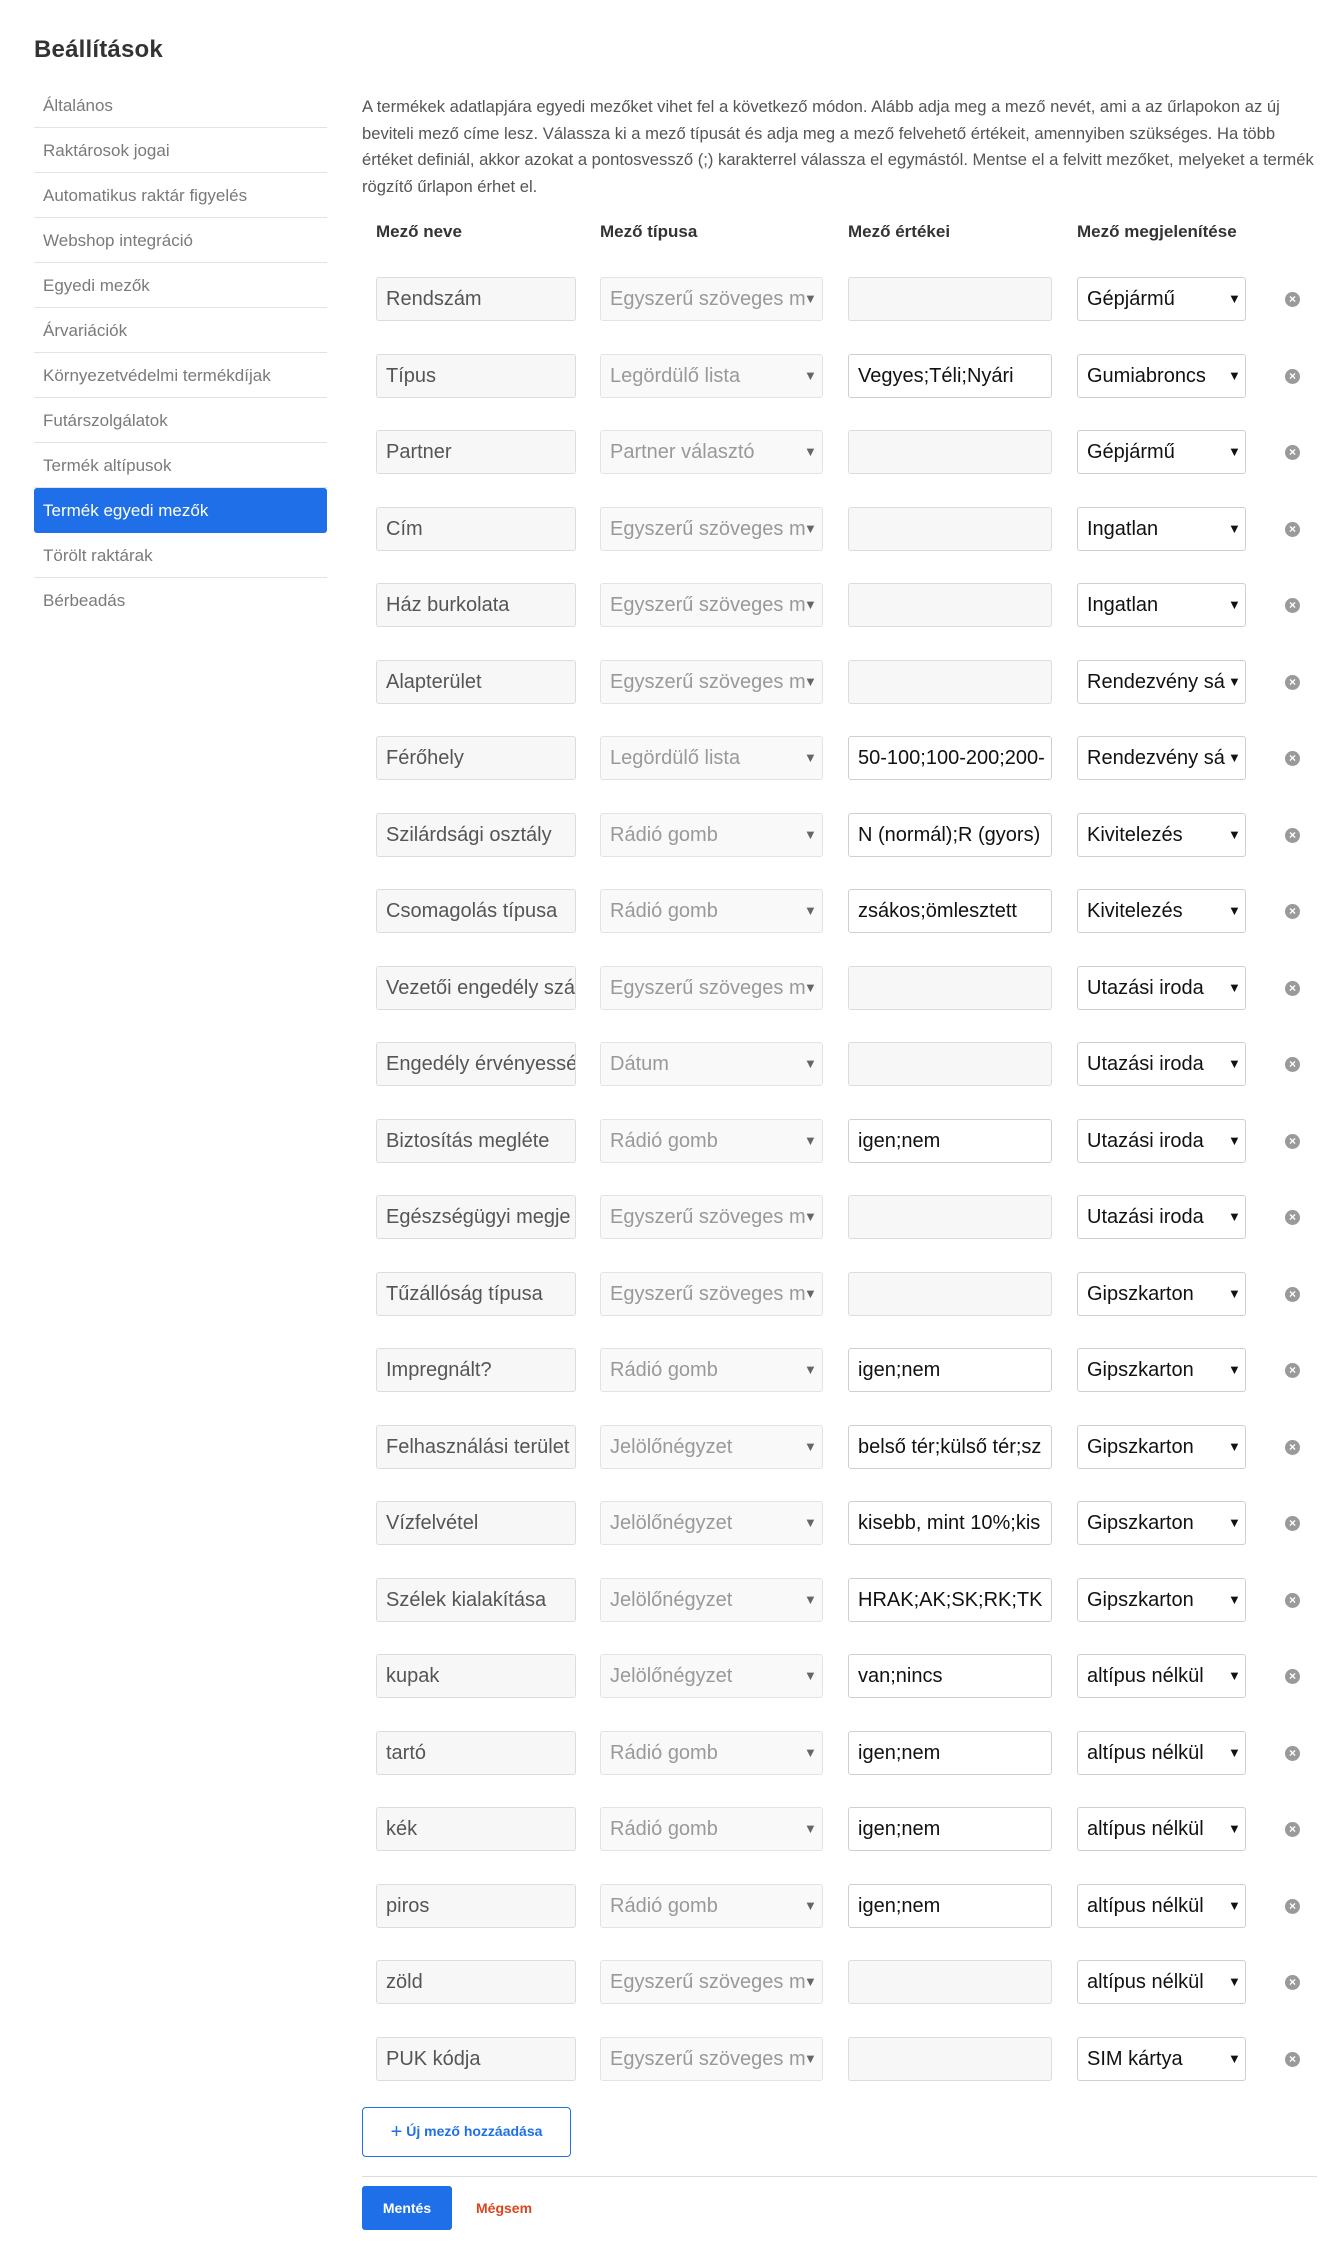  I want to click on field-display-select: Gumiabroncs, so click(1161, 376).